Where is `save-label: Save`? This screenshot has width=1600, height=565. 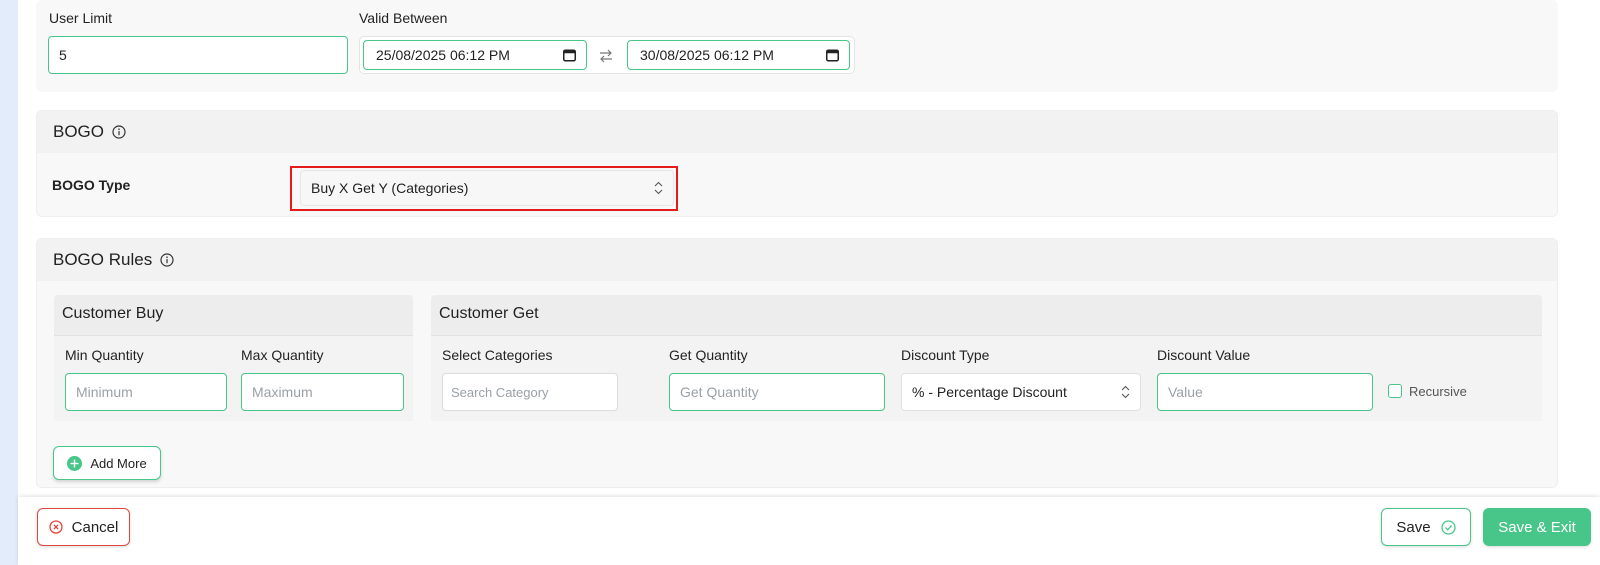 save-label: Save is located at coordinates (1413, 527).